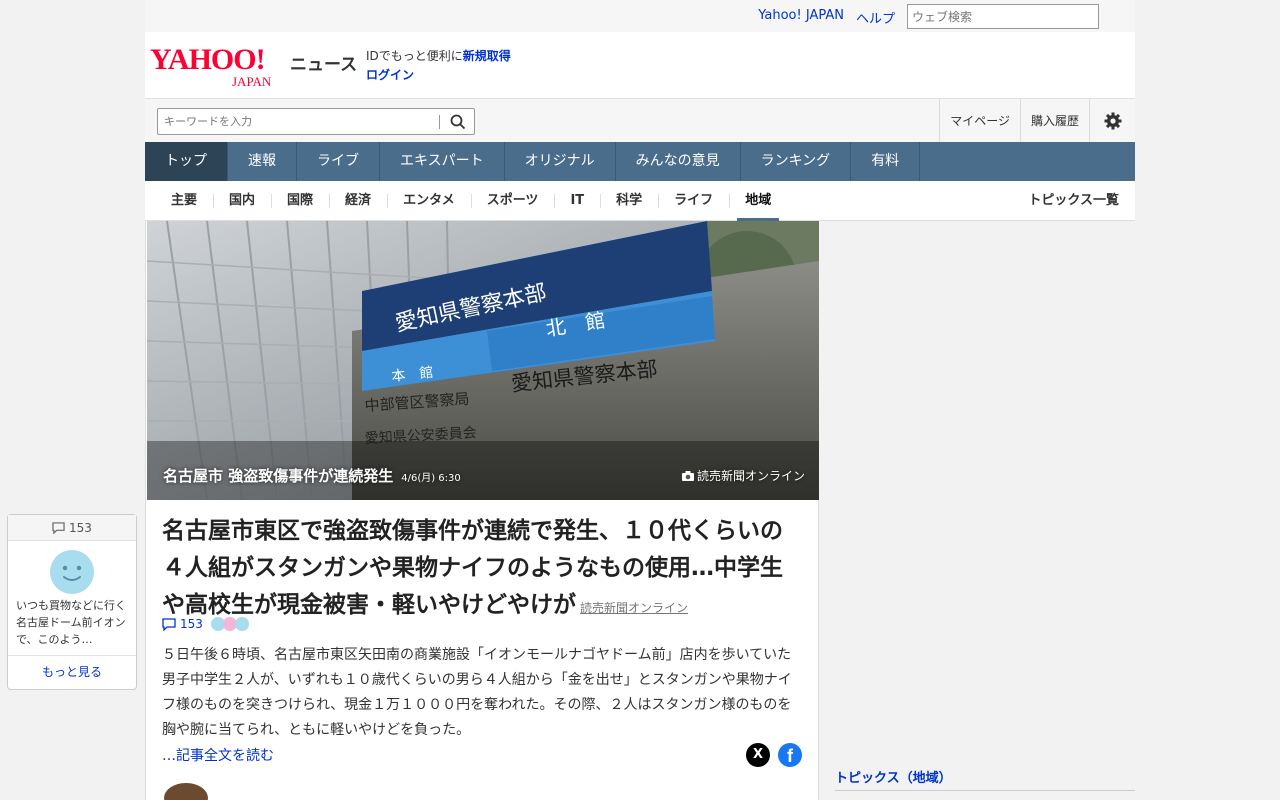 This screenshot has height=800, width=1280. I want to click on tab-breaking: 速報, so click(262, 161).